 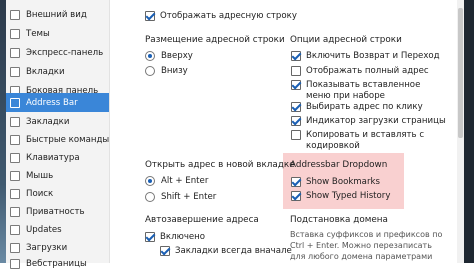 I want to click on sidebar-item-webpages: Вебстраницы, so click(x=57, y=263).